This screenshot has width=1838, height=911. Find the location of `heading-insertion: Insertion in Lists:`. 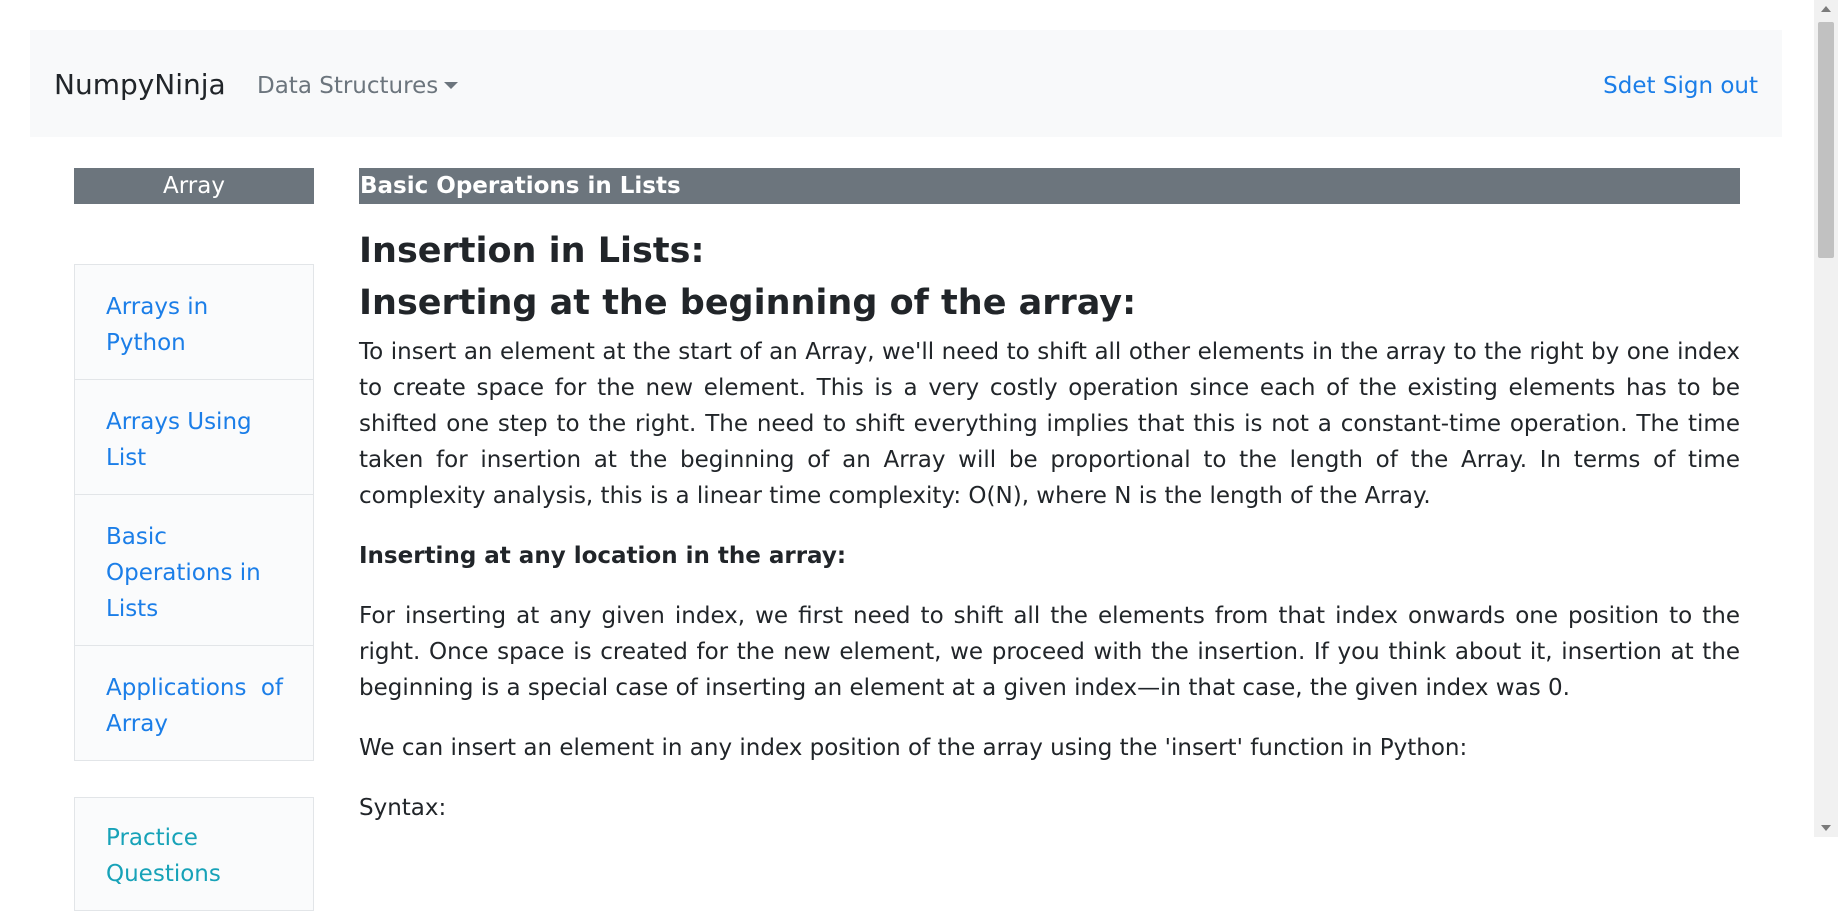

heading-insertion: Insertion in Lists: is located at coordinates (532, 251).